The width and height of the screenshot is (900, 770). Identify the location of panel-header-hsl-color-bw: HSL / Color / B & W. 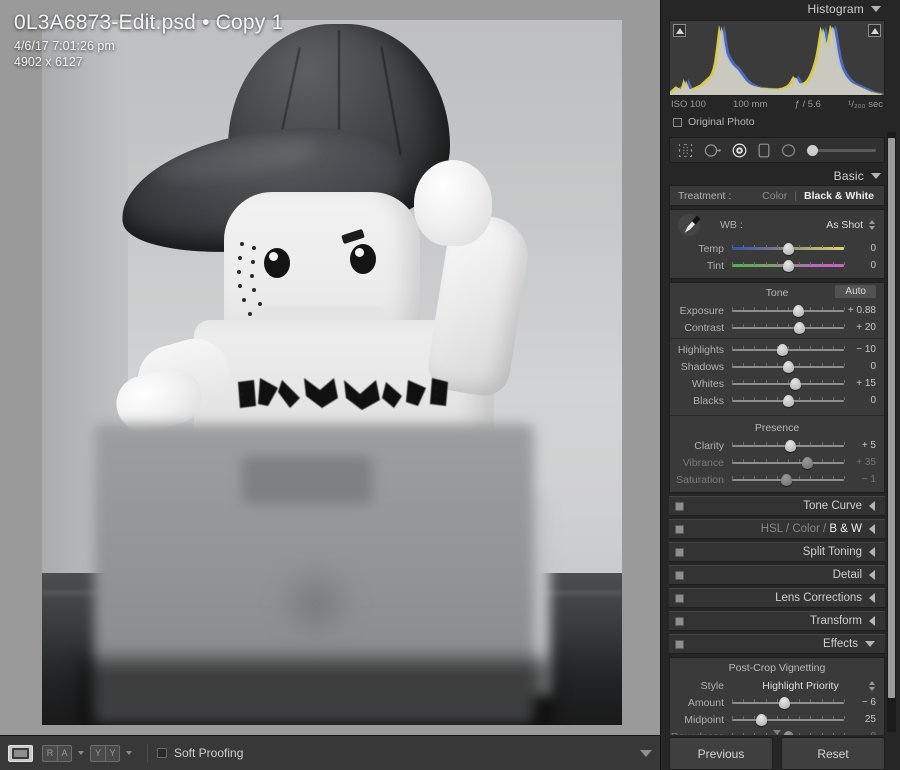
(777, 529).